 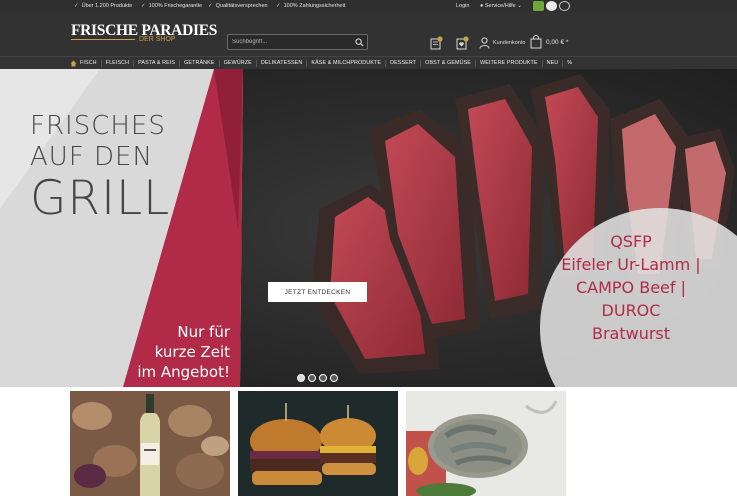 I want to click on nav-item-pasta-reis: PASTA & REIS, so click(x=157, y=63).